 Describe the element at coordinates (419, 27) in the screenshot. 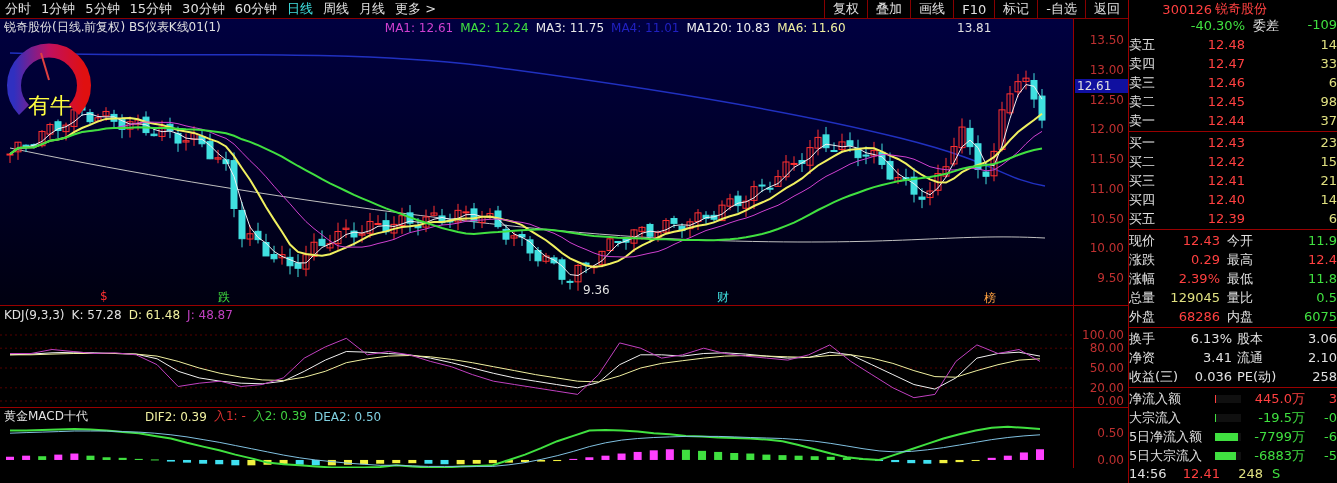

I see `moving-average-legend: MA1: 12.61` at that location.